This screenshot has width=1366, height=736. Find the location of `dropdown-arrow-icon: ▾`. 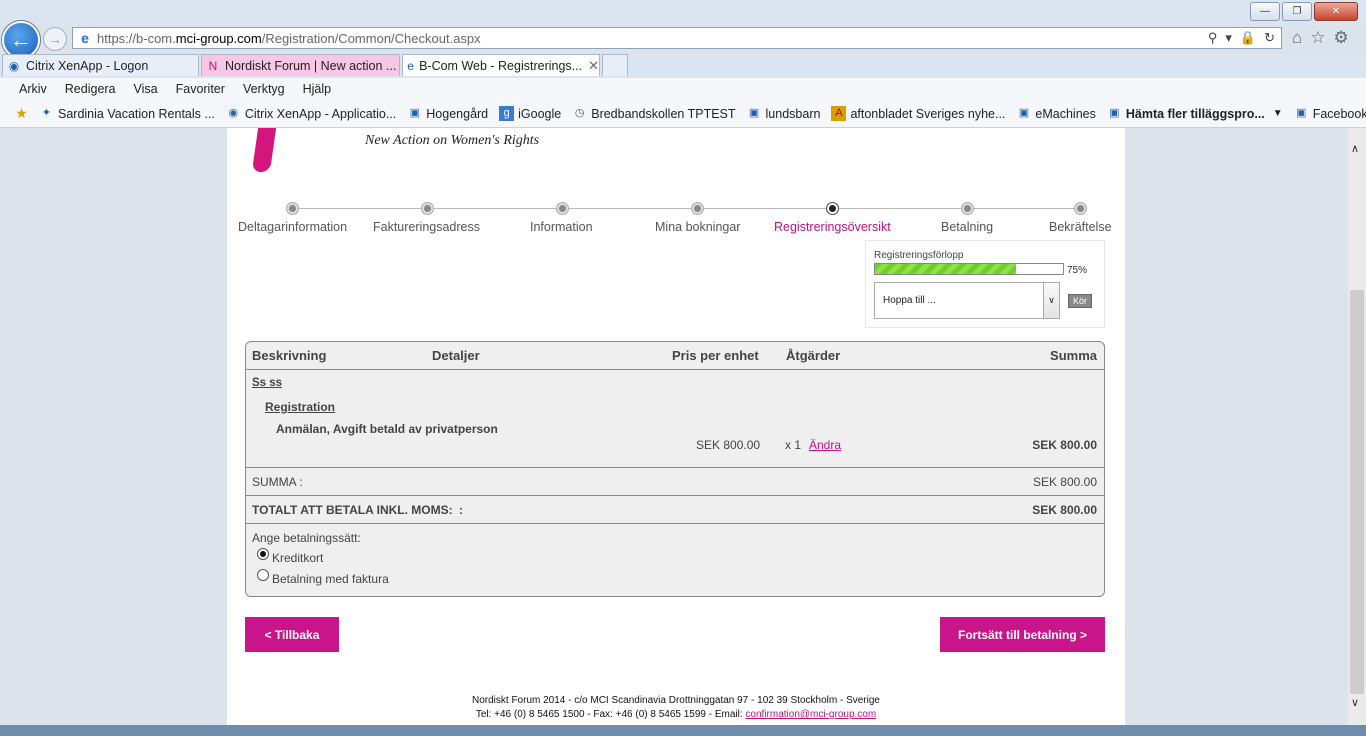

dropdown-arrow-icon: ▾ is located at coordinates (1228, 38).